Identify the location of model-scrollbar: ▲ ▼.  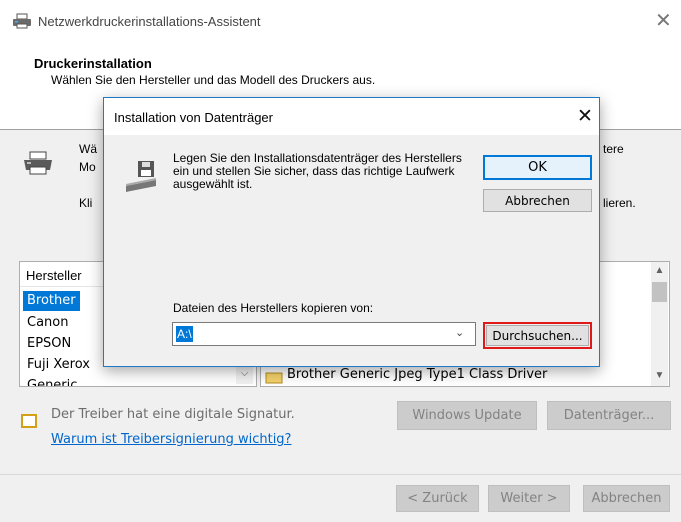
(659, 324).